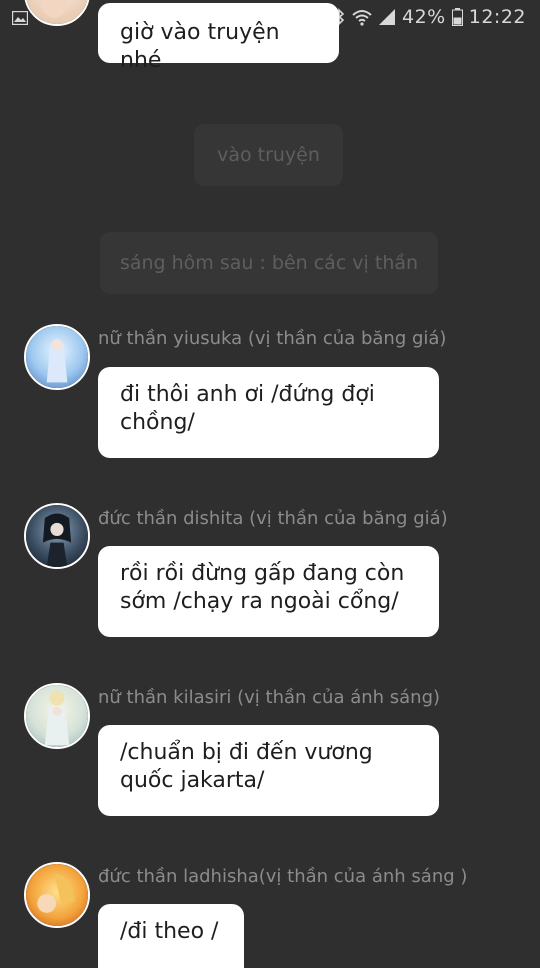 The image size is (540, 968). I want to click on sender-name: đức thần dishita (vị thần của băng giá), so click(273, 518).